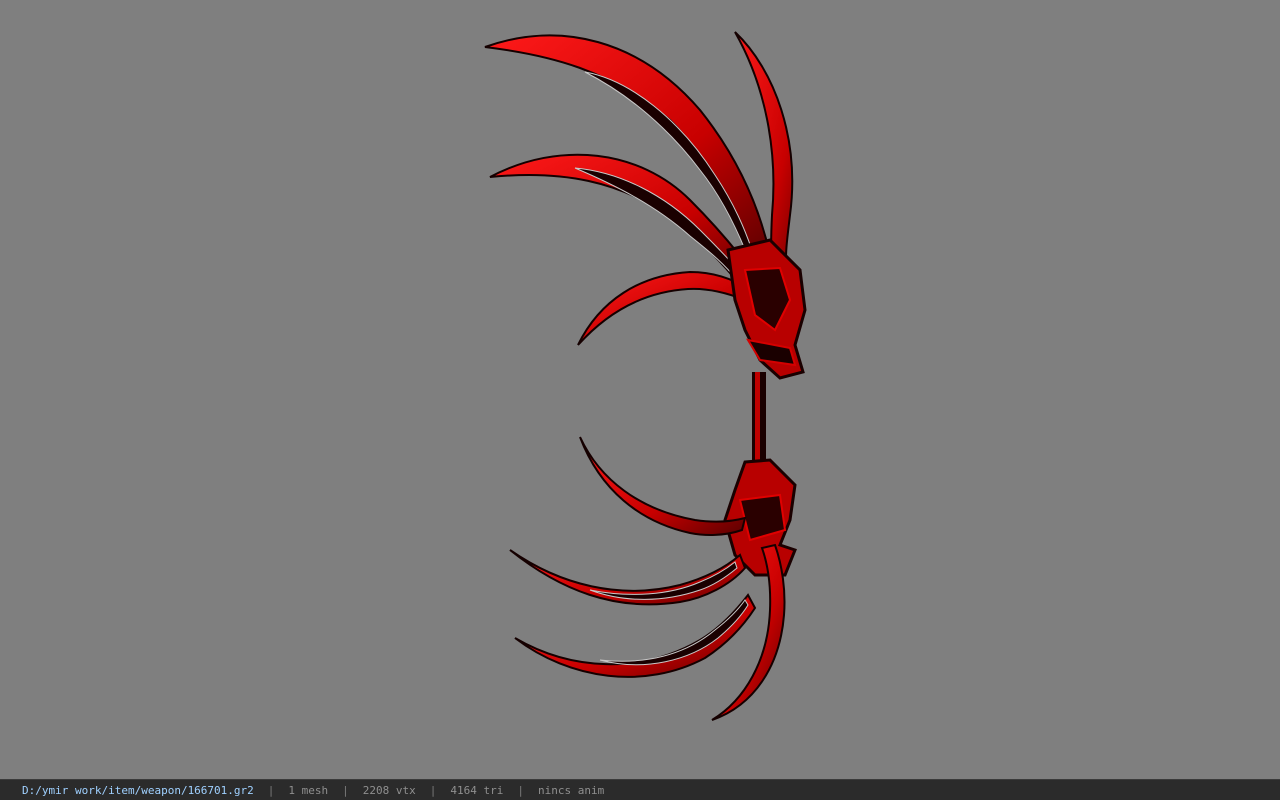 This screenshot has height=800, width=1280. Describe the element at coordinates (663, 580) in the screenshot. I see `blade-lower-2-inner` at that location.